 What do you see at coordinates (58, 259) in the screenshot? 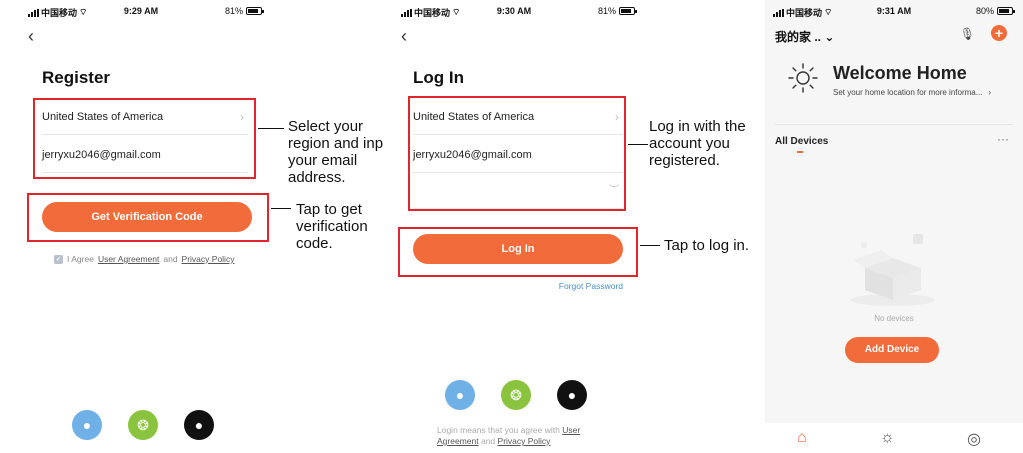
I see `agree-checkbox: ✓` at bounding box center [58, 259].